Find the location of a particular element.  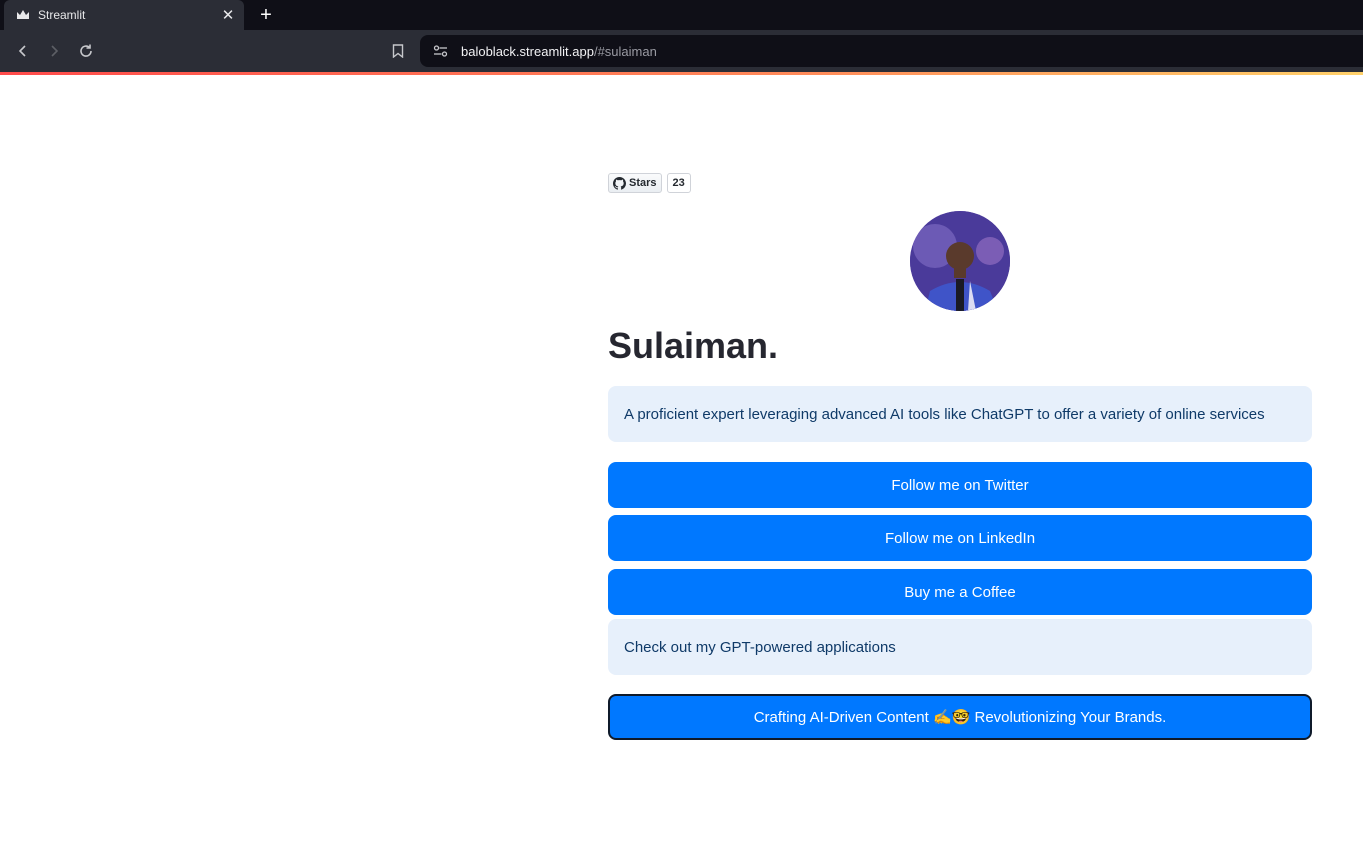

github-icon is located at coordinates (619, 183).